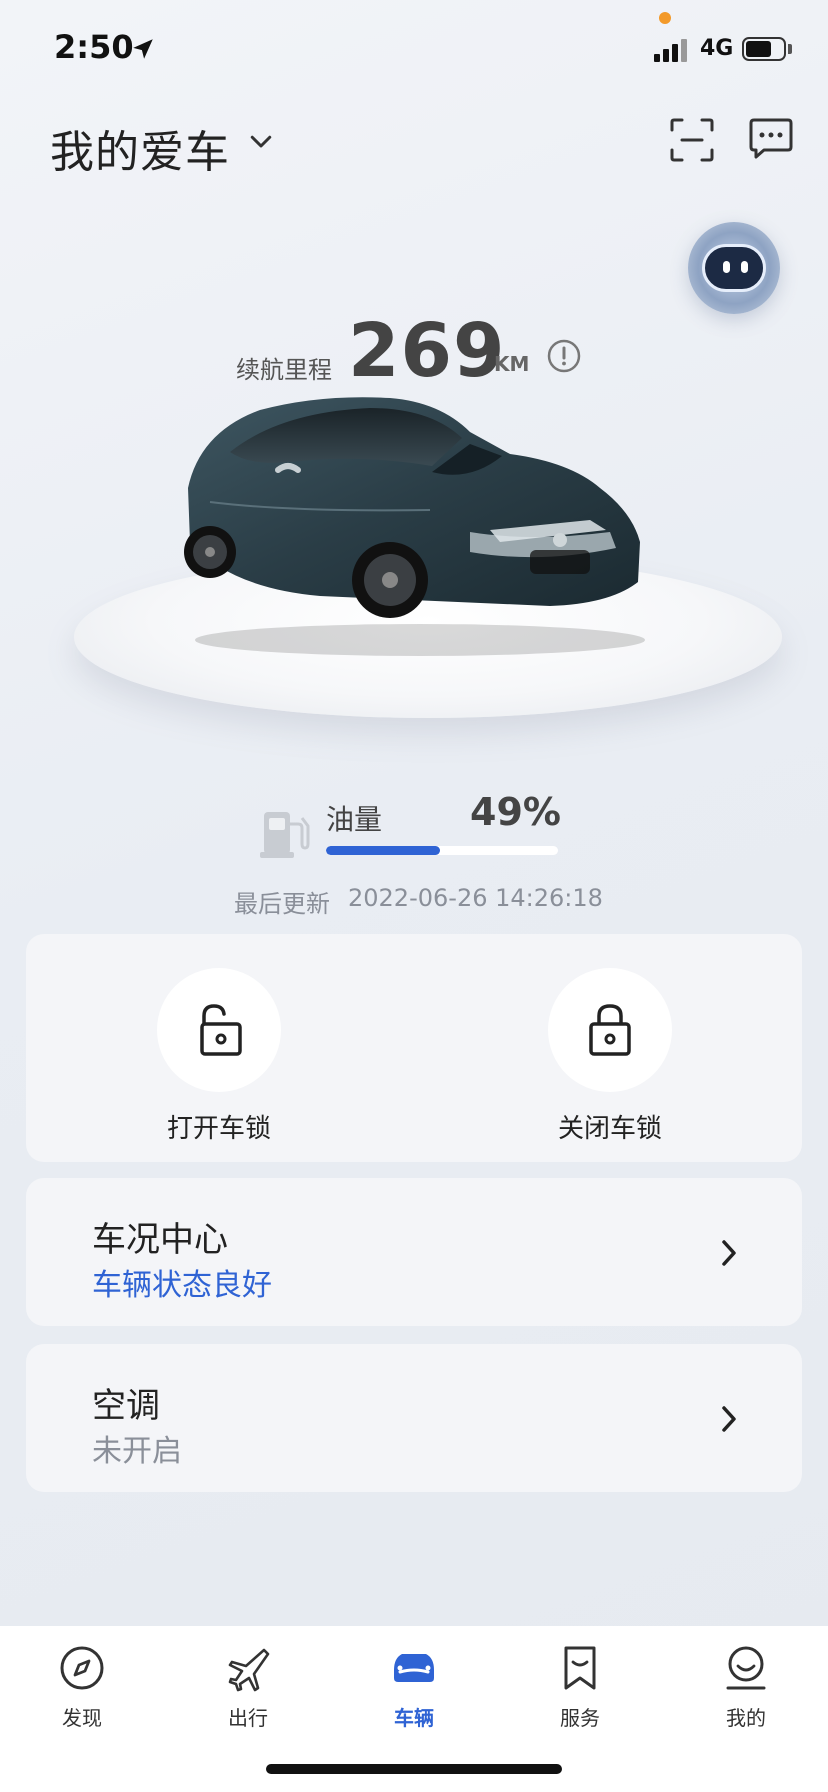 Image resolution: width=828 pixels, height=1792 pixels. Describe the element at coordinates (414, 1769) in the screenshot. I see `home-indicator` at that location.